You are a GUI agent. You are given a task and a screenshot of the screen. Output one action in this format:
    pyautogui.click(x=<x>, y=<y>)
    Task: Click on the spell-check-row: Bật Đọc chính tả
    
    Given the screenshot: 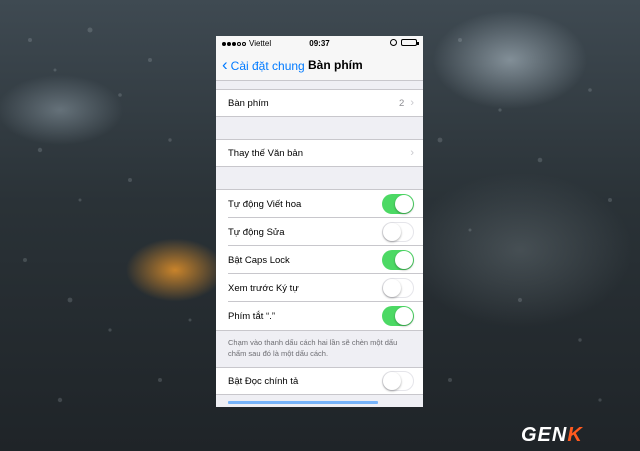 What is the action you would take?
    pyautogui.click(x=319, y=381)
    